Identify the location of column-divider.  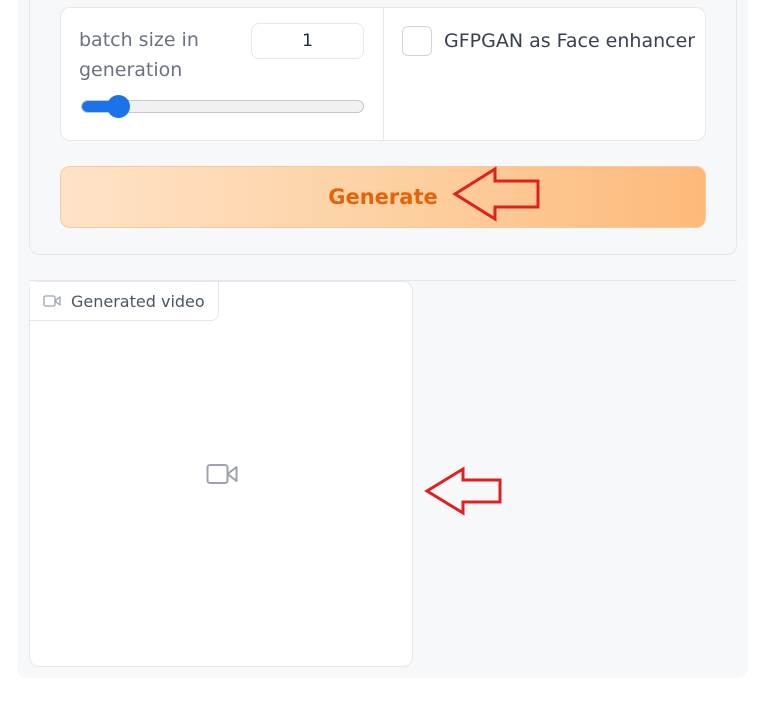
(383, 74).